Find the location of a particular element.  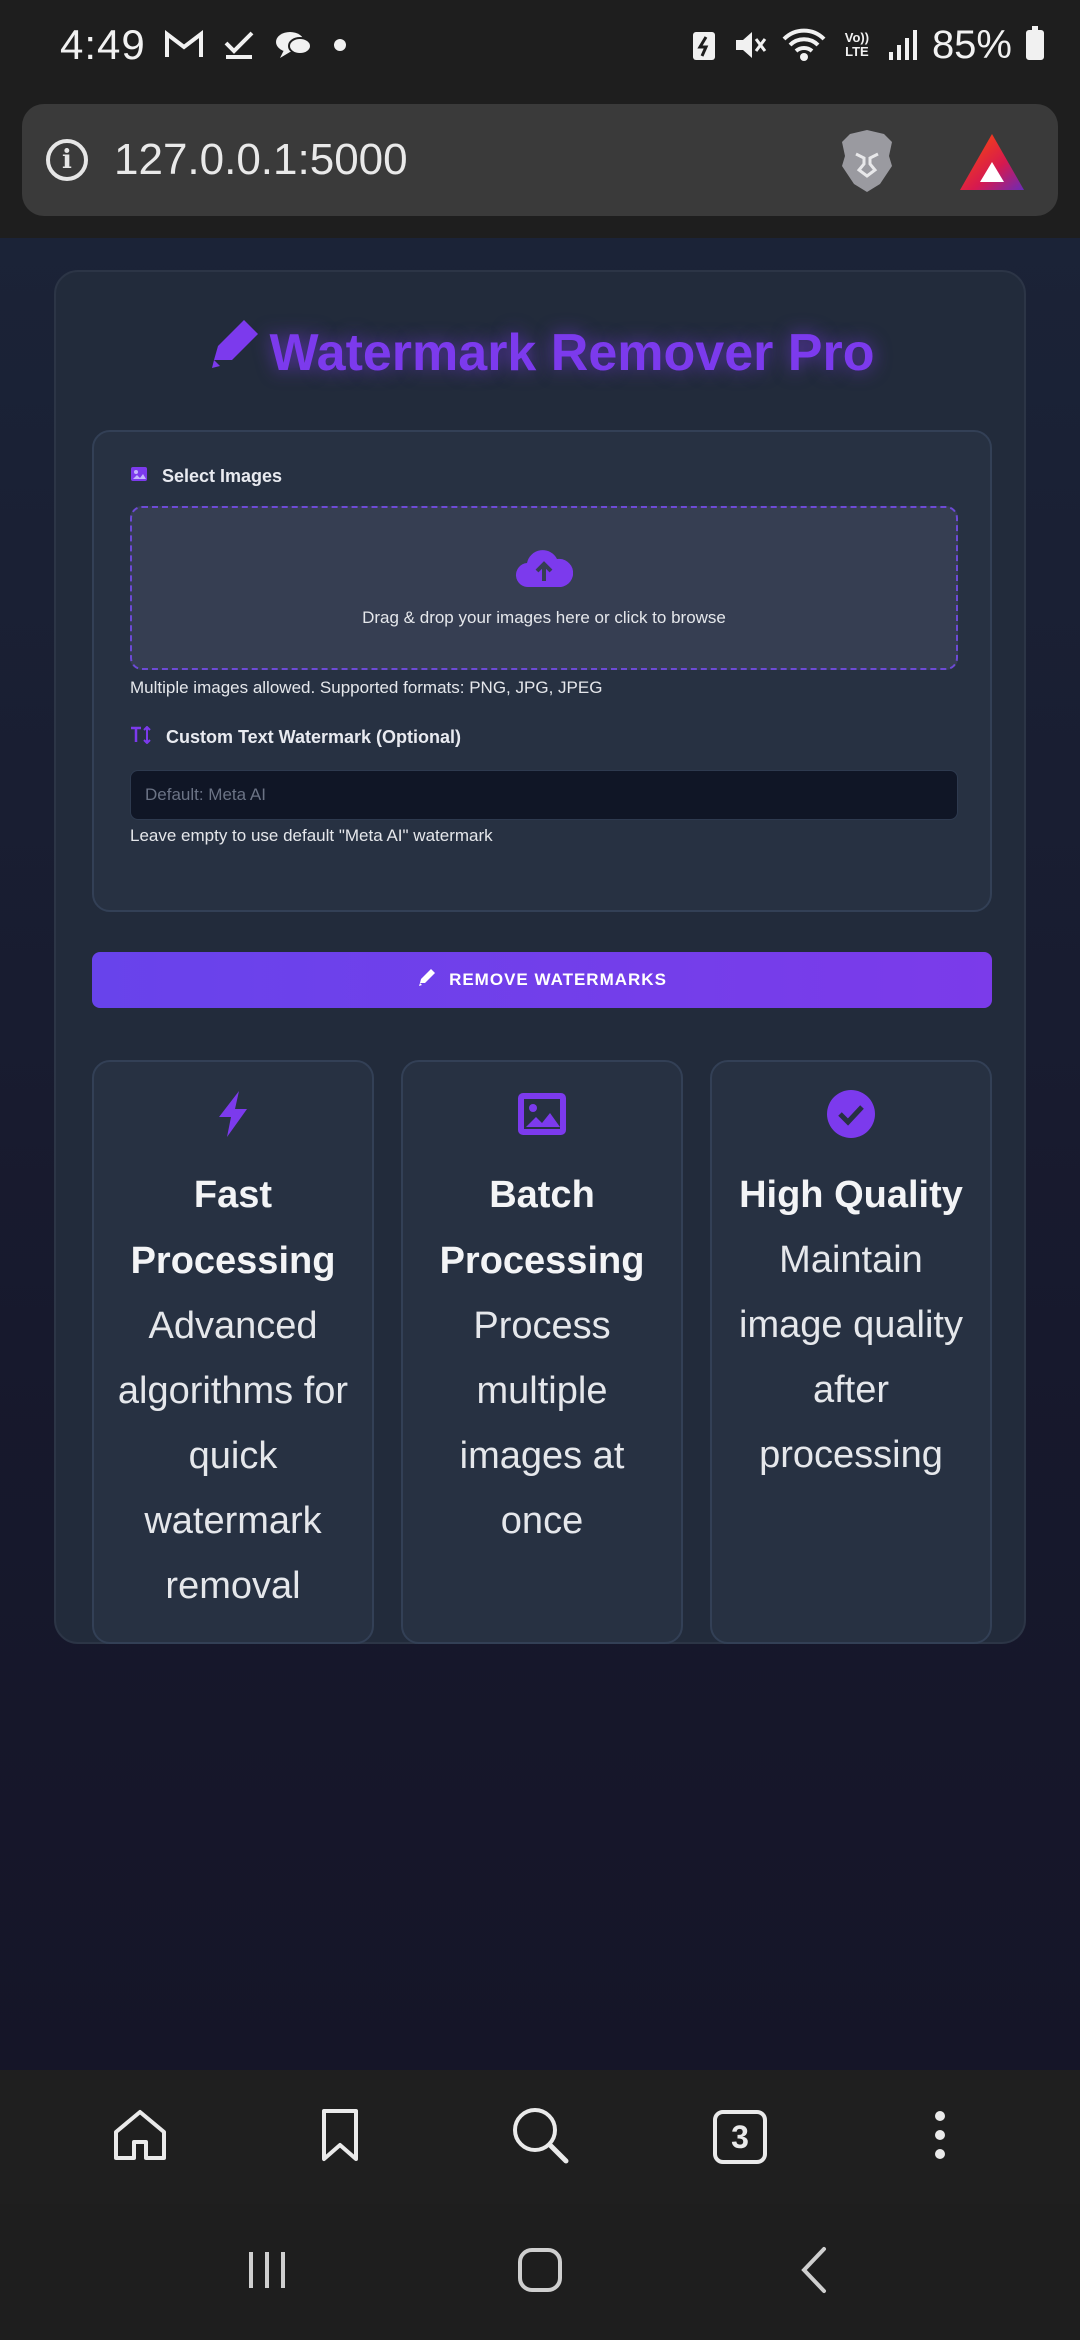

custom-text-label: Custom Text Watermark (Optional) is located at coordinates (314, 737).